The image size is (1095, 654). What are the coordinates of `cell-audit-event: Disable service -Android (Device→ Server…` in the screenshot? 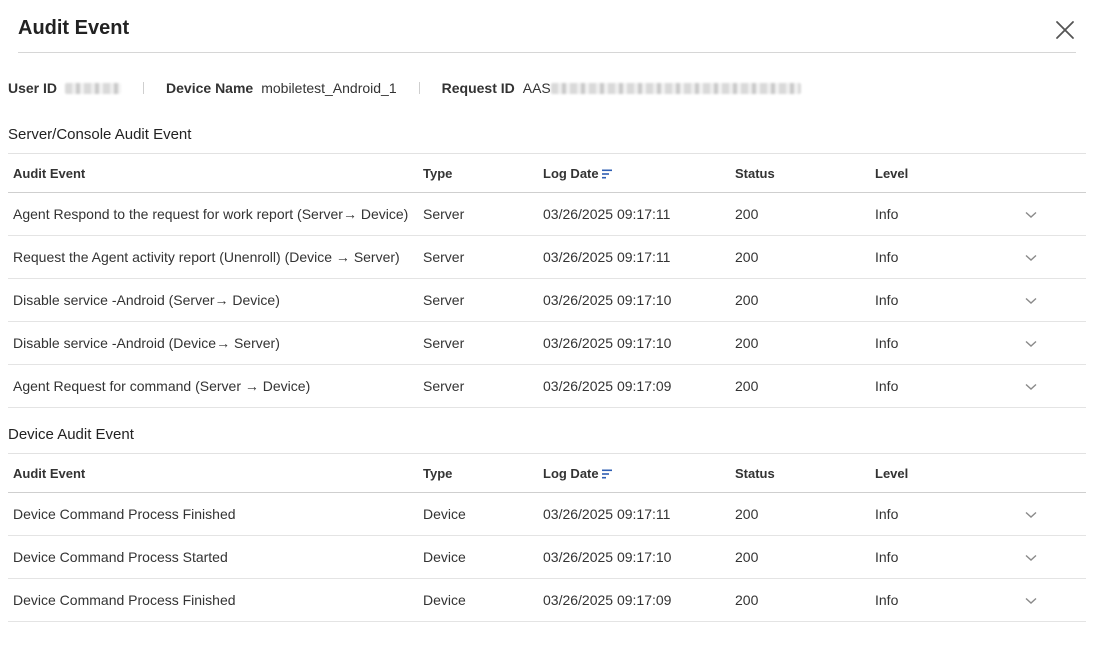 It's located at (213, 343).